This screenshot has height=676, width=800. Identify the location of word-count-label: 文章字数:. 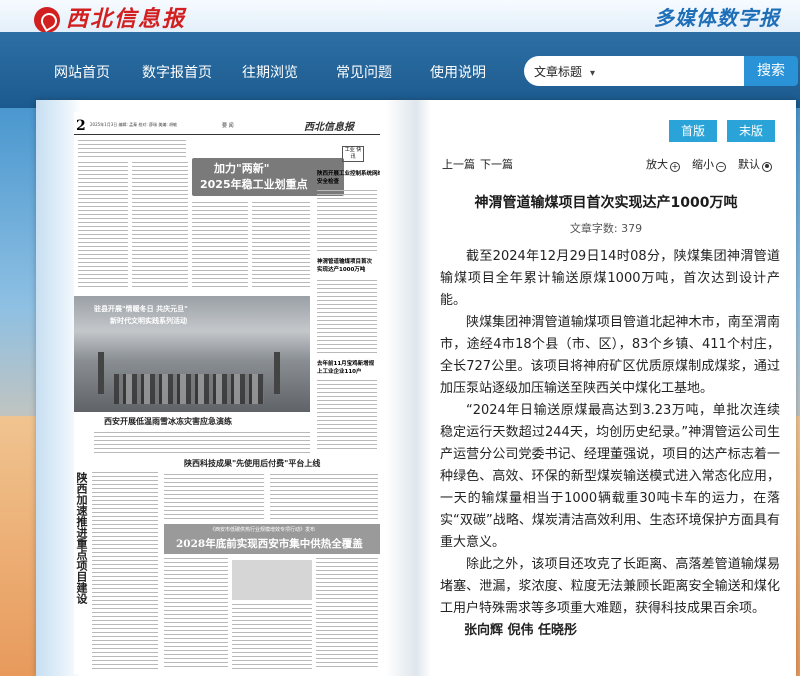
(593, 228).